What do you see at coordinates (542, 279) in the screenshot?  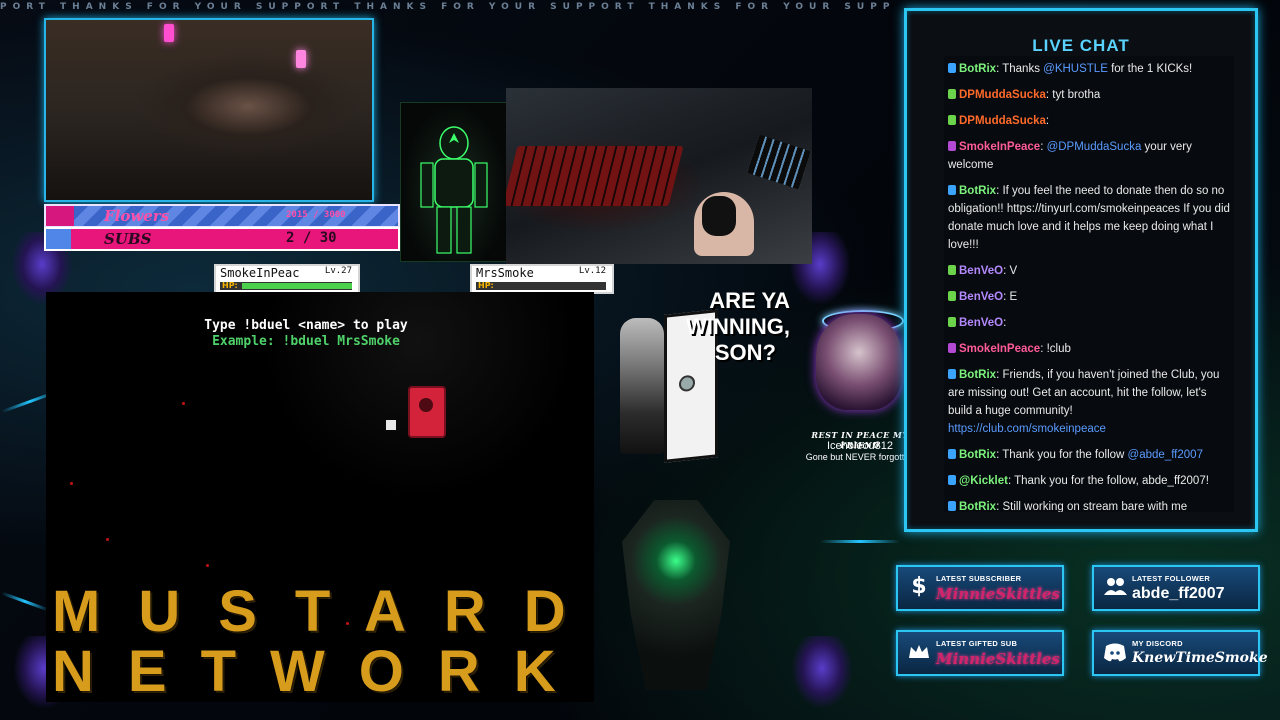 I see `player-card: MrsSmoke Lv.12 HP:` at bounding box center [542, 279].